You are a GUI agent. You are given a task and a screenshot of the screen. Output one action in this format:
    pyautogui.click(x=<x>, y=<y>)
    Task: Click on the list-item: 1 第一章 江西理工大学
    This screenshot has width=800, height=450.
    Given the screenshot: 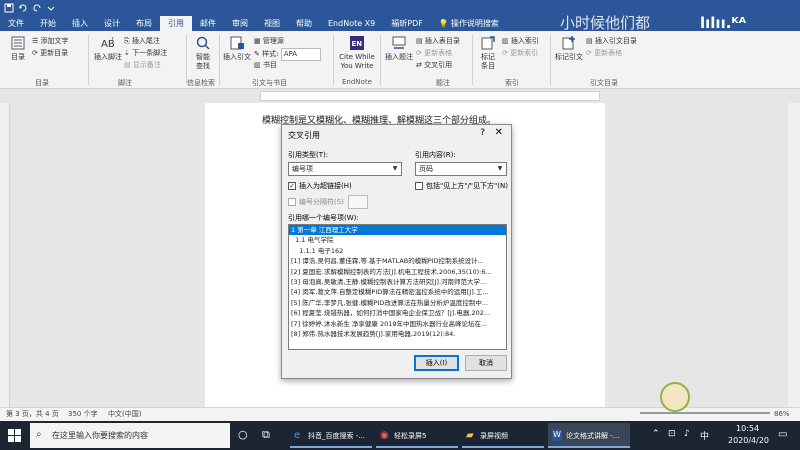 What is the action you would take?
    pyautogui.click(x=397, y=230)
    